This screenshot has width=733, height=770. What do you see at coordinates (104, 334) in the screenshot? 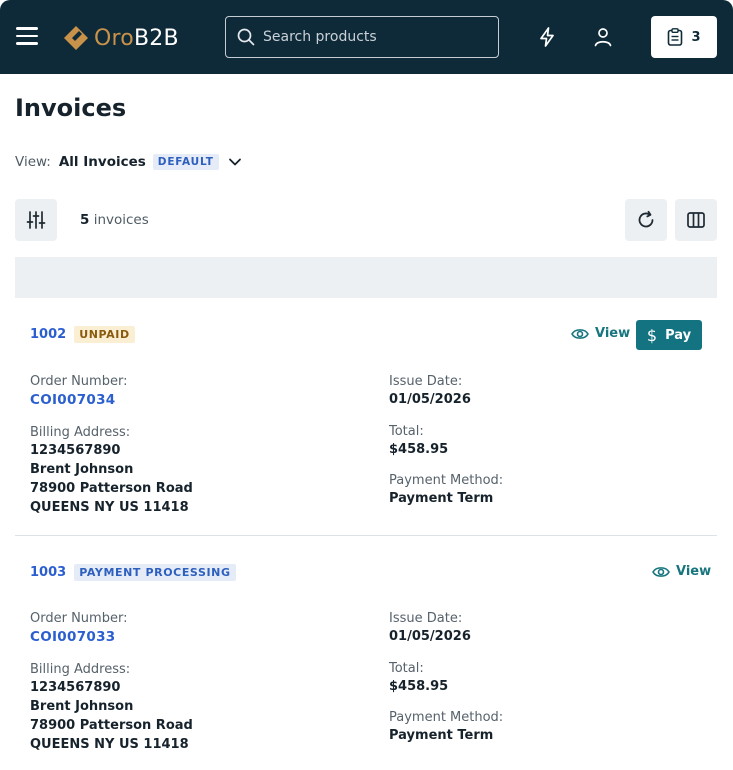
I see `status-badge: UNPAID` at bounding box center [104, 334].